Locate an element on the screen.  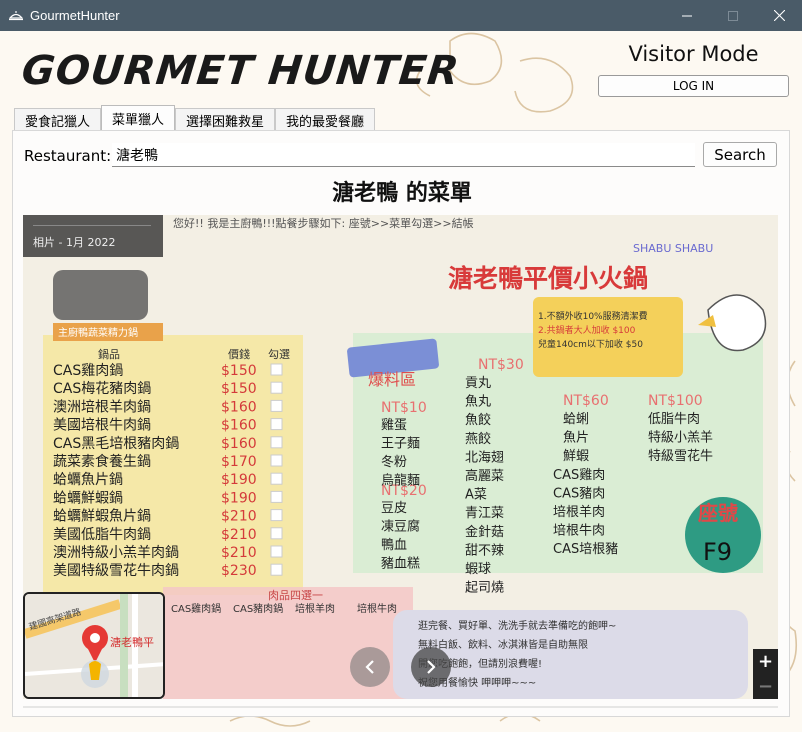
menu-note-3: 兒童140cm以下加收 $50 is located at coordinates (590, 344).